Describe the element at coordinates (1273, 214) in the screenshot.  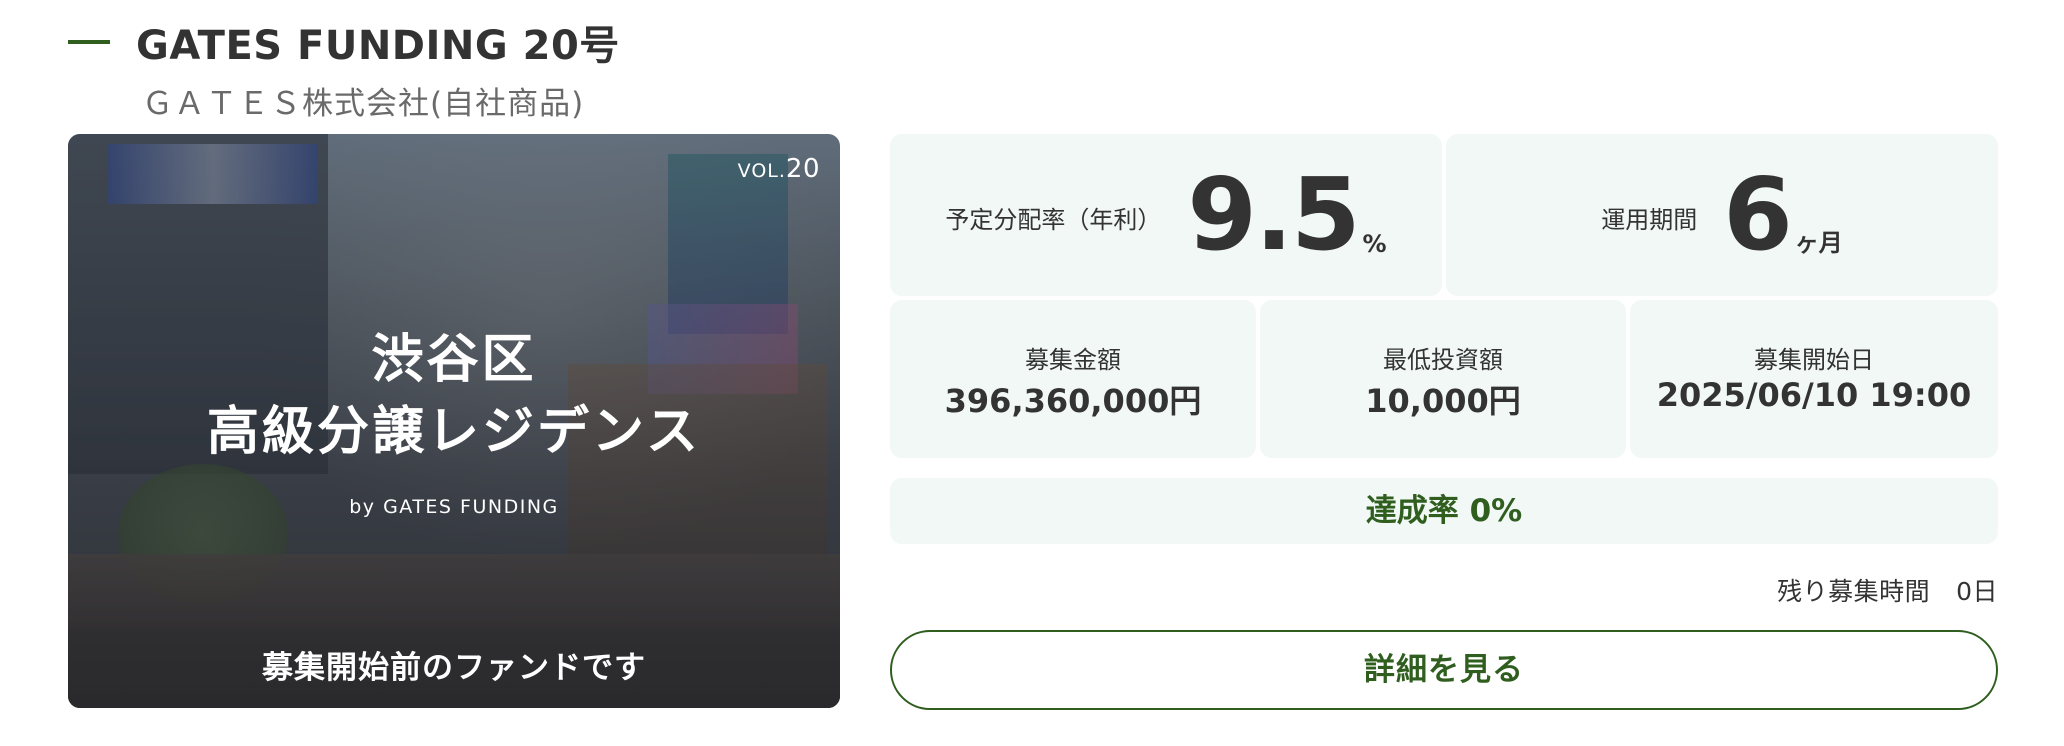
I see `distribution-rate-value: 9.5` at that location.